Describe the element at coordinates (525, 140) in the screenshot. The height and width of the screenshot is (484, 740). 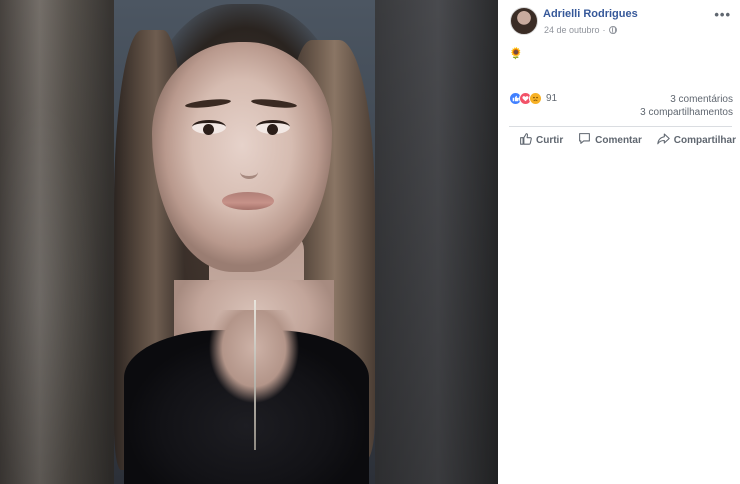
I see `thumbs-up-icon` at that location.